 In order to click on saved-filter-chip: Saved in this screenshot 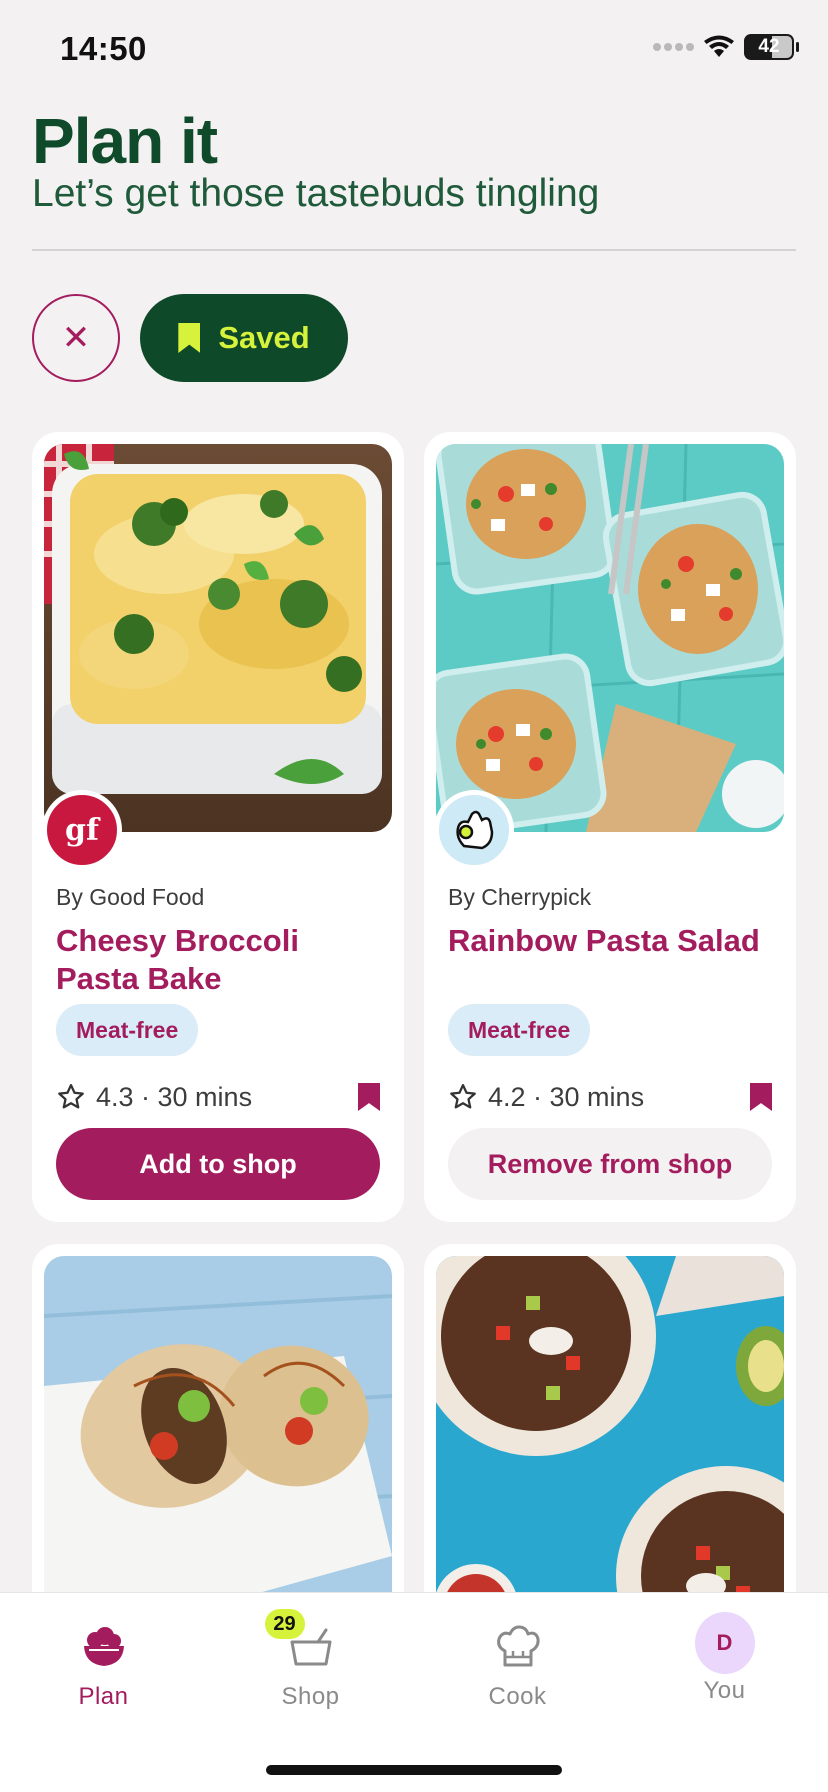, I will do `click(244, 338)`.